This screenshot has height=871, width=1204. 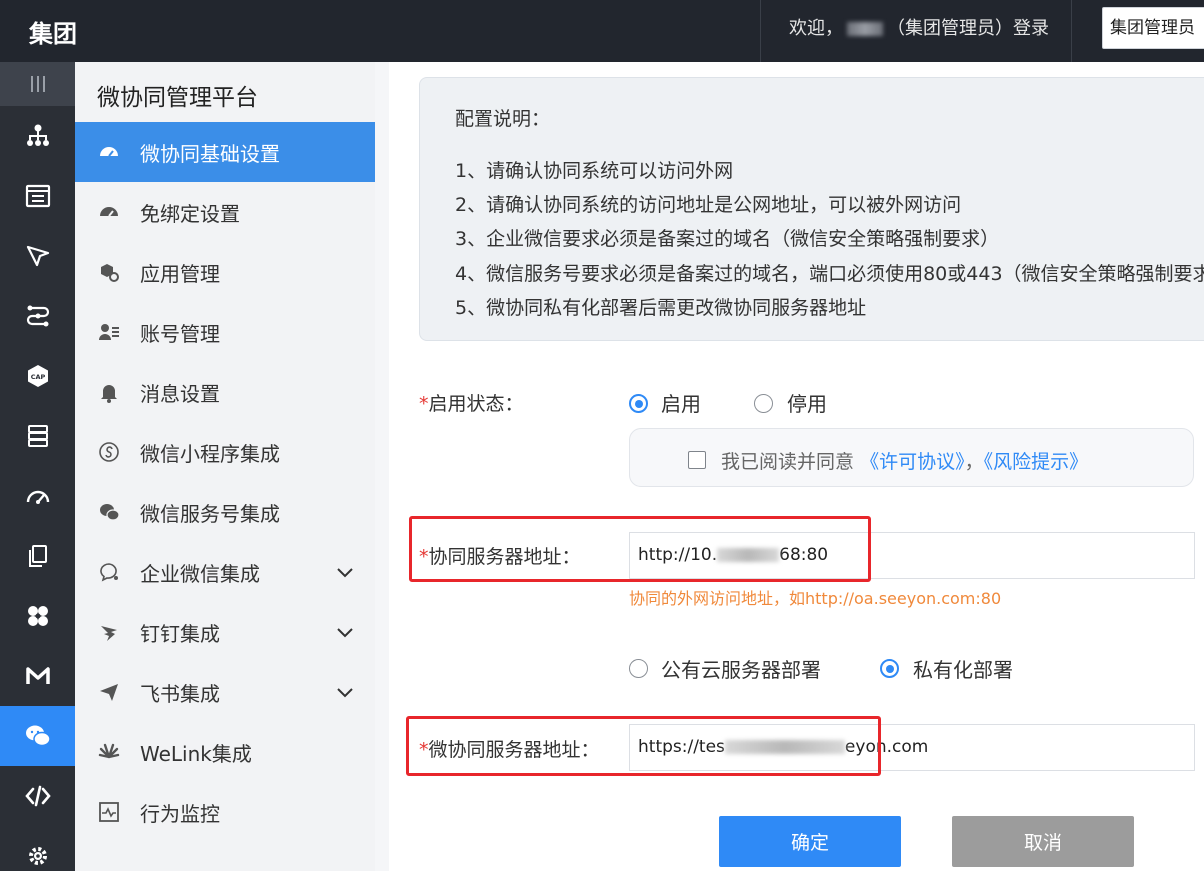 I want to click on icon-rail: CAP, so click(x=37, y=466).